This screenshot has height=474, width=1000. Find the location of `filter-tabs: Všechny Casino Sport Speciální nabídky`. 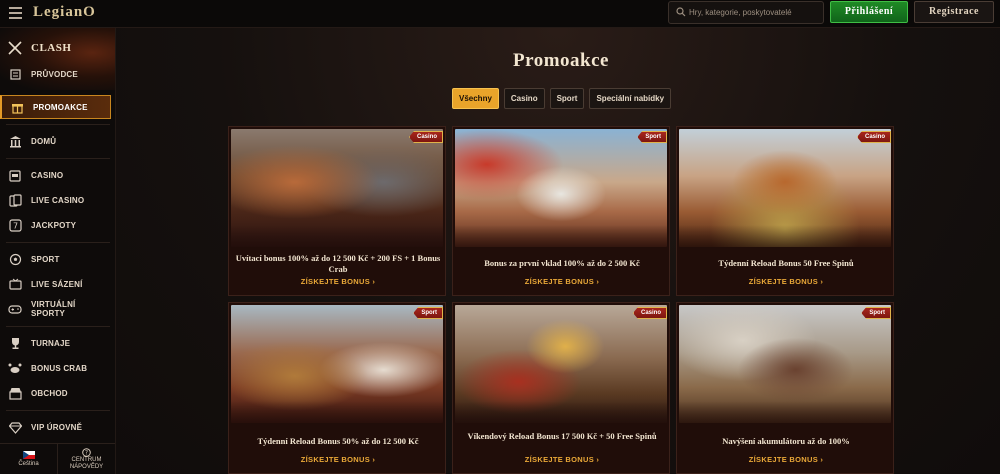

filter-tabs: Všechny Casino Sport Speciální nabídky is located at coordinates (562, 98).